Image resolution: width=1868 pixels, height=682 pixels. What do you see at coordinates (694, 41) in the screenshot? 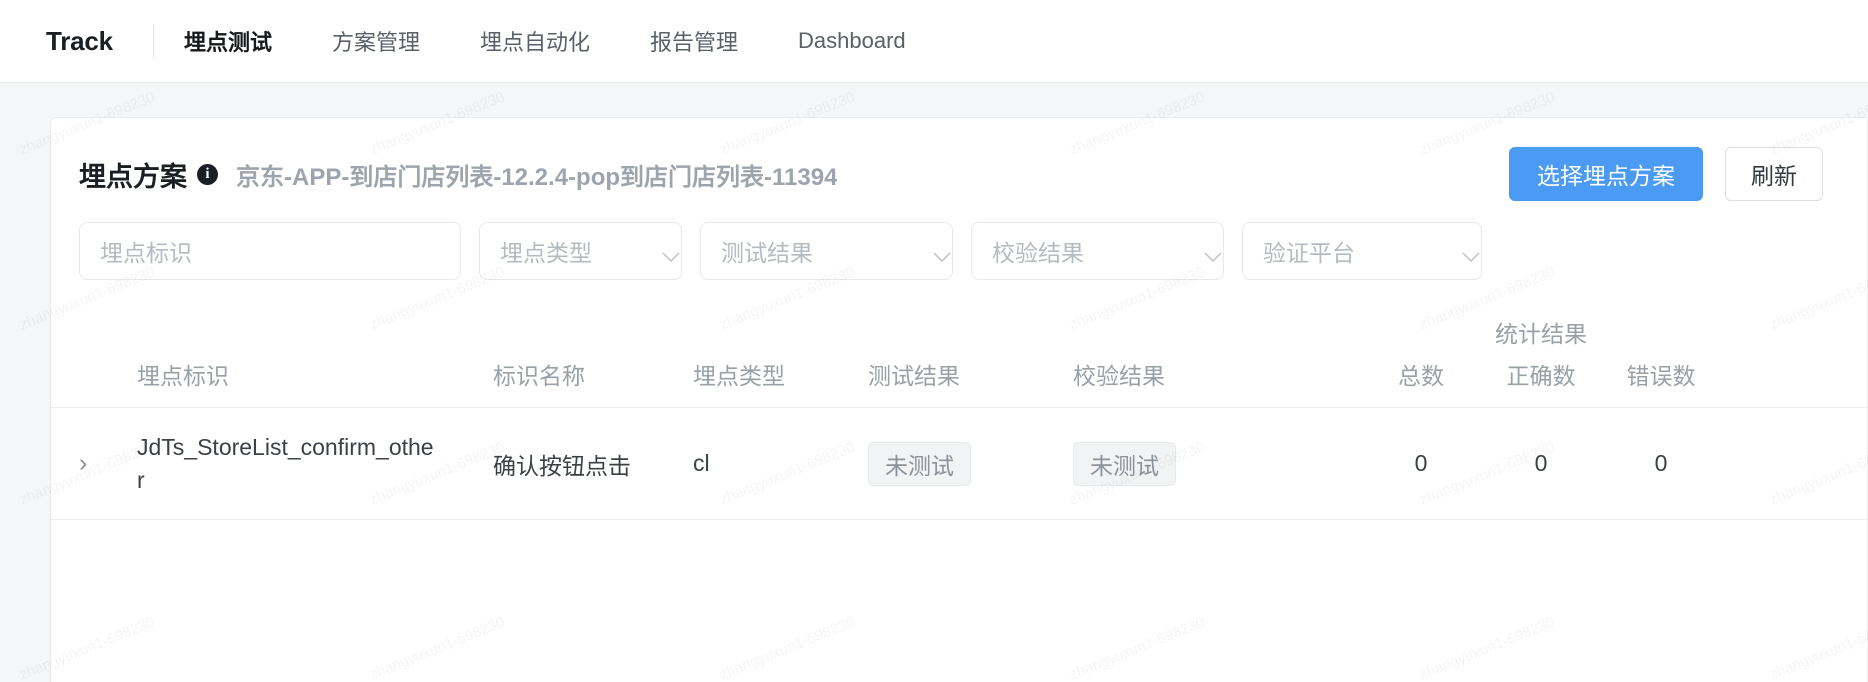
I see `nav-item-report-management: 报告管理` at bounding box center [694, 41].